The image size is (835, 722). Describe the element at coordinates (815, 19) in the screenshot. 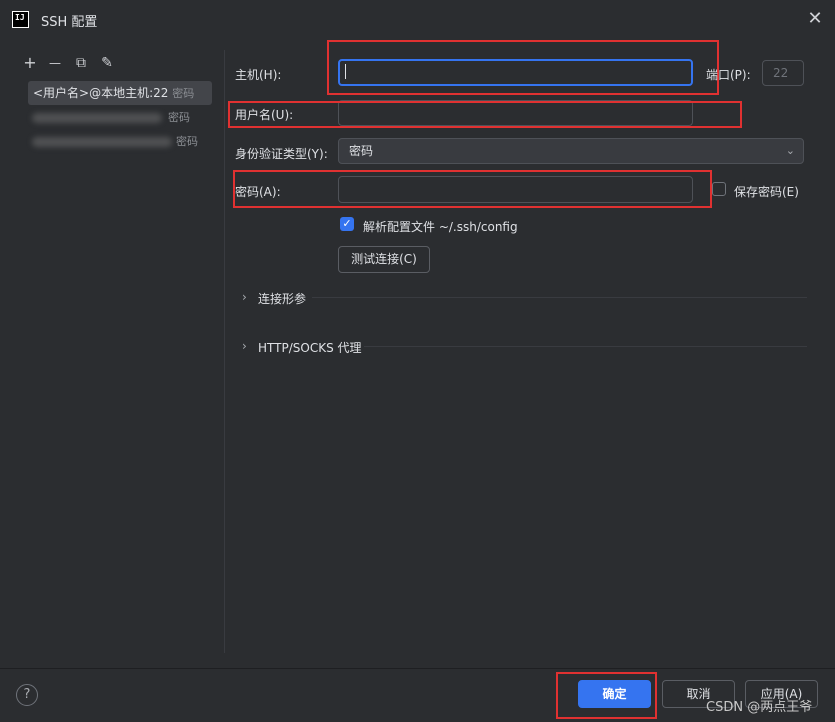

I see `close-icon: ✕` at that location.